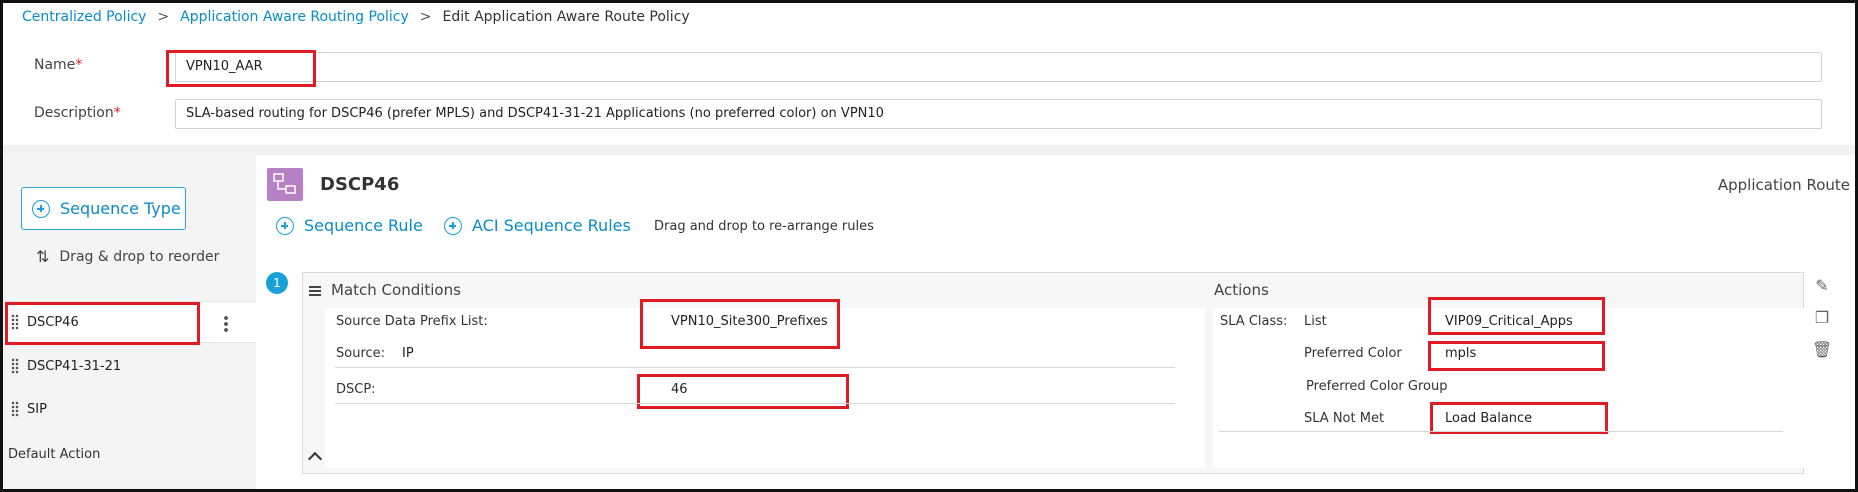 Image resolution: width=1858 pixels, height=492 pixels. Describe the element at coordinates (53, 322) in the screenshot. I see `sequence-item-label: DSCP46` at that location.